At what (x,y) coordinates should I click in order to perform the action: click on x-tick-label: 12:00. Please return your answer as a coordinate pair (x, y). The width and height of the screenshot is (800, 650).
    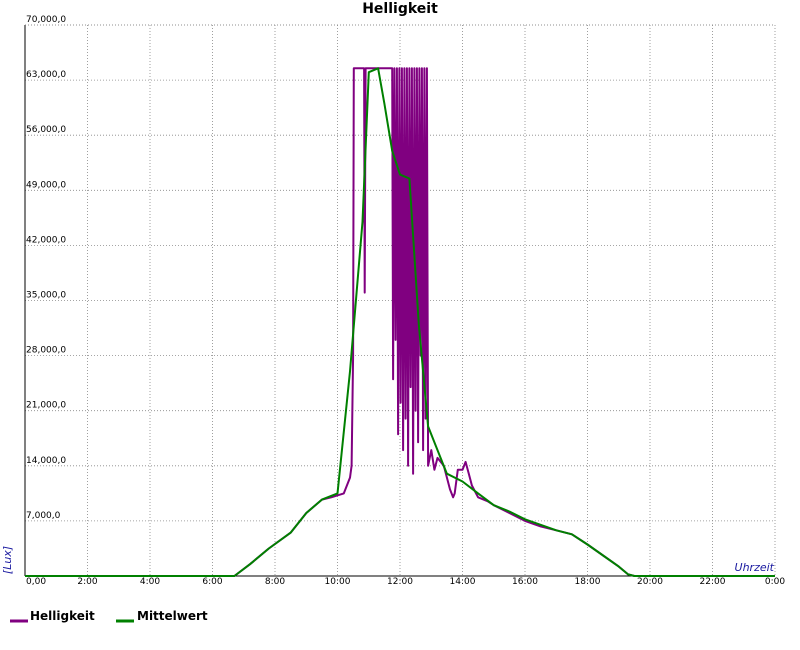
    Looking at the image, I should click on (400, 582).